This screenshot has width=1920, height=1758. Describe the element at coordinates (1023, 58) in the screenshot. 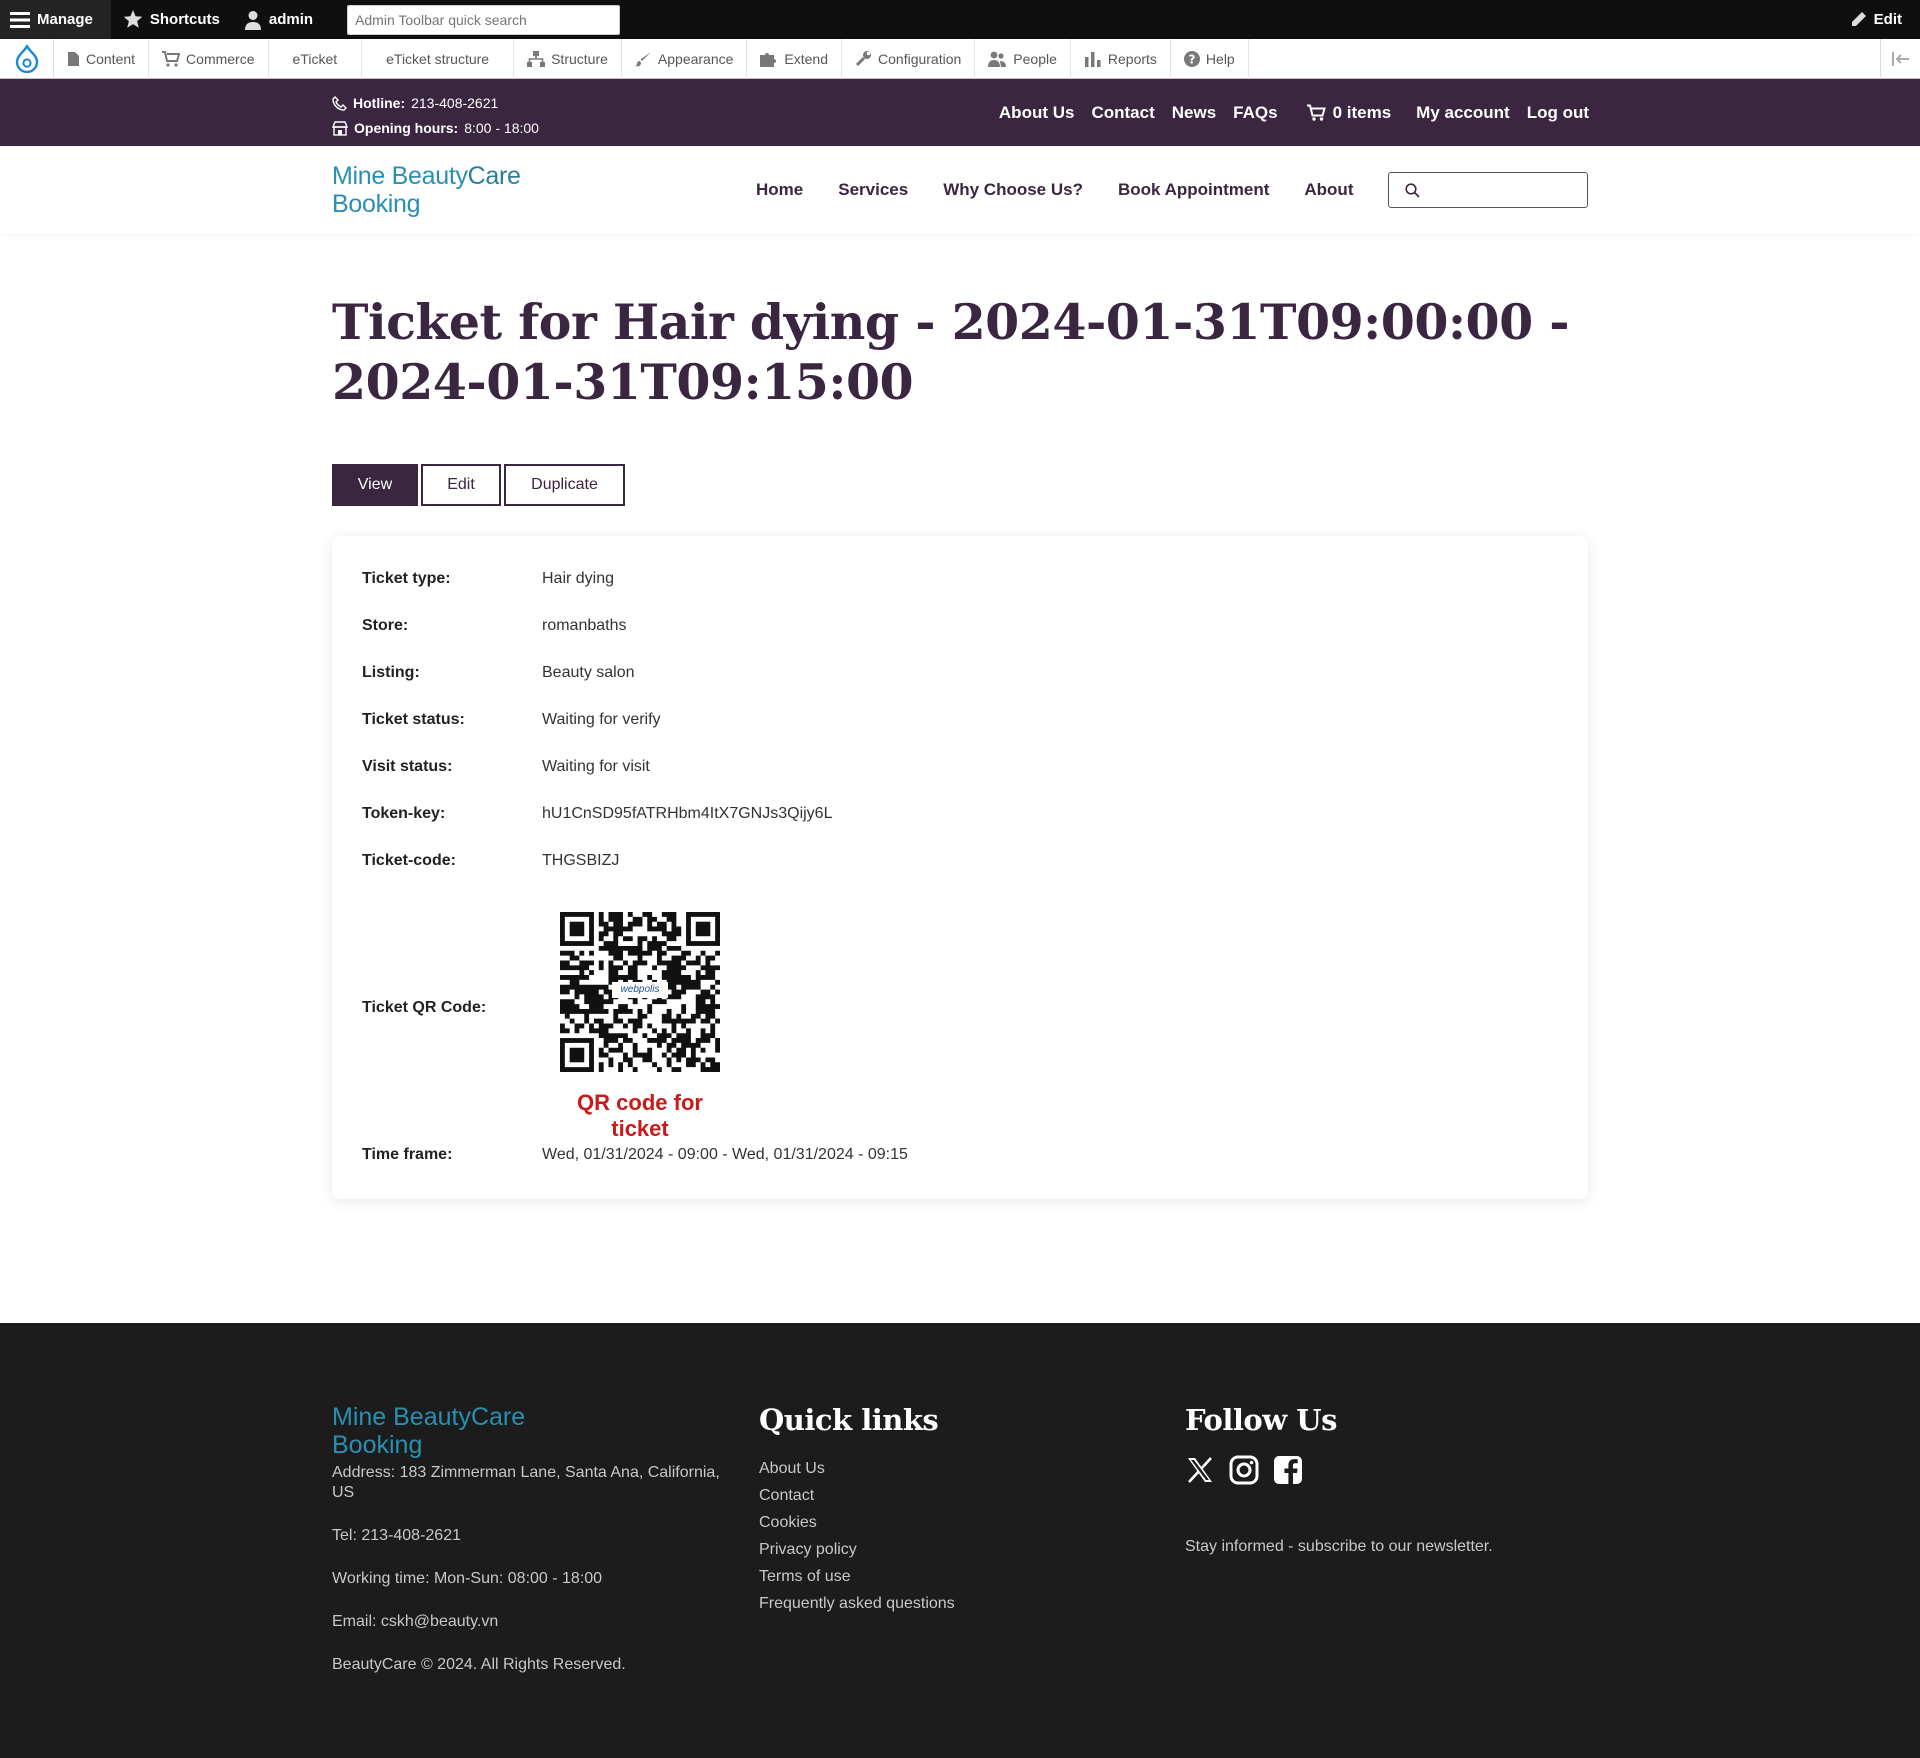

I see `tray-item-people: People` at that location.